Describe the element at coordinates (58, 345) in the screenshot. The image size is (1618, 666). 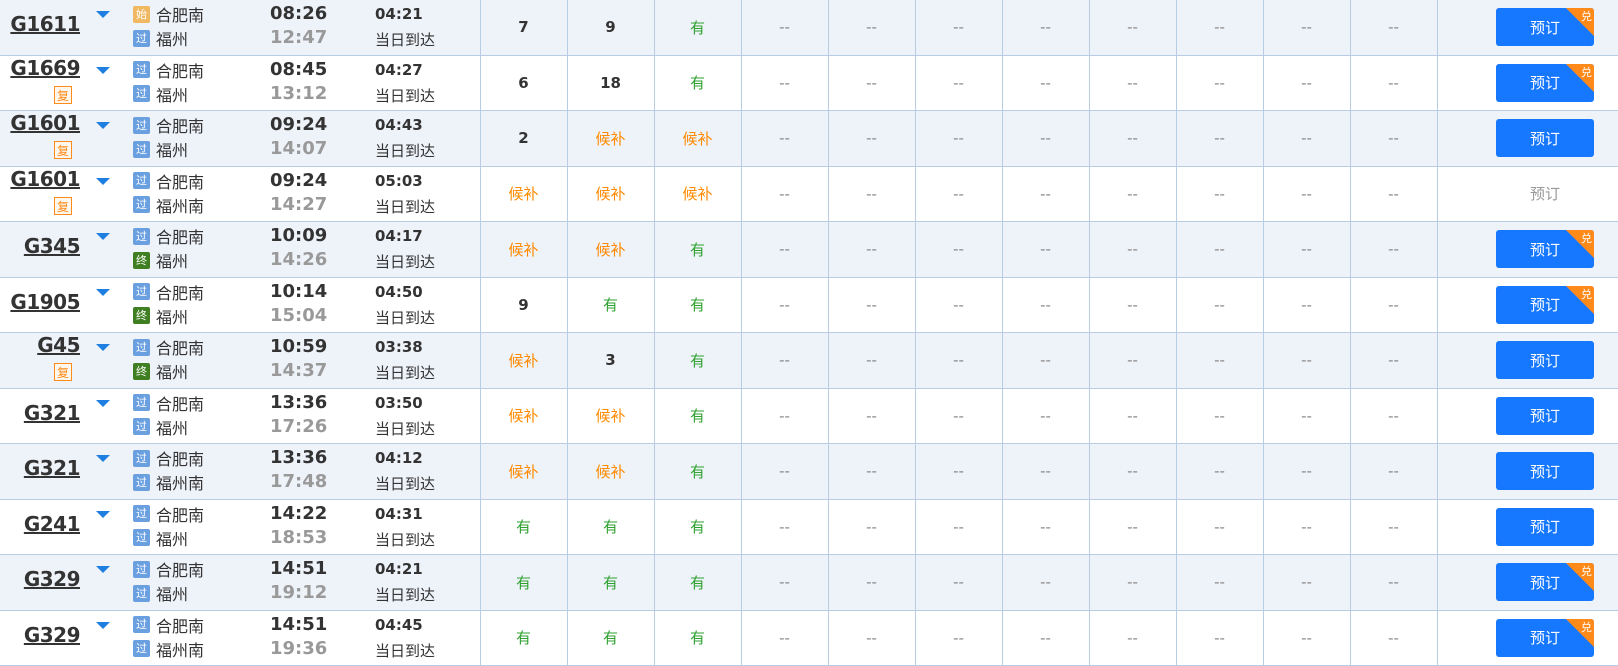
I see `train-number-link: G45` at that location.